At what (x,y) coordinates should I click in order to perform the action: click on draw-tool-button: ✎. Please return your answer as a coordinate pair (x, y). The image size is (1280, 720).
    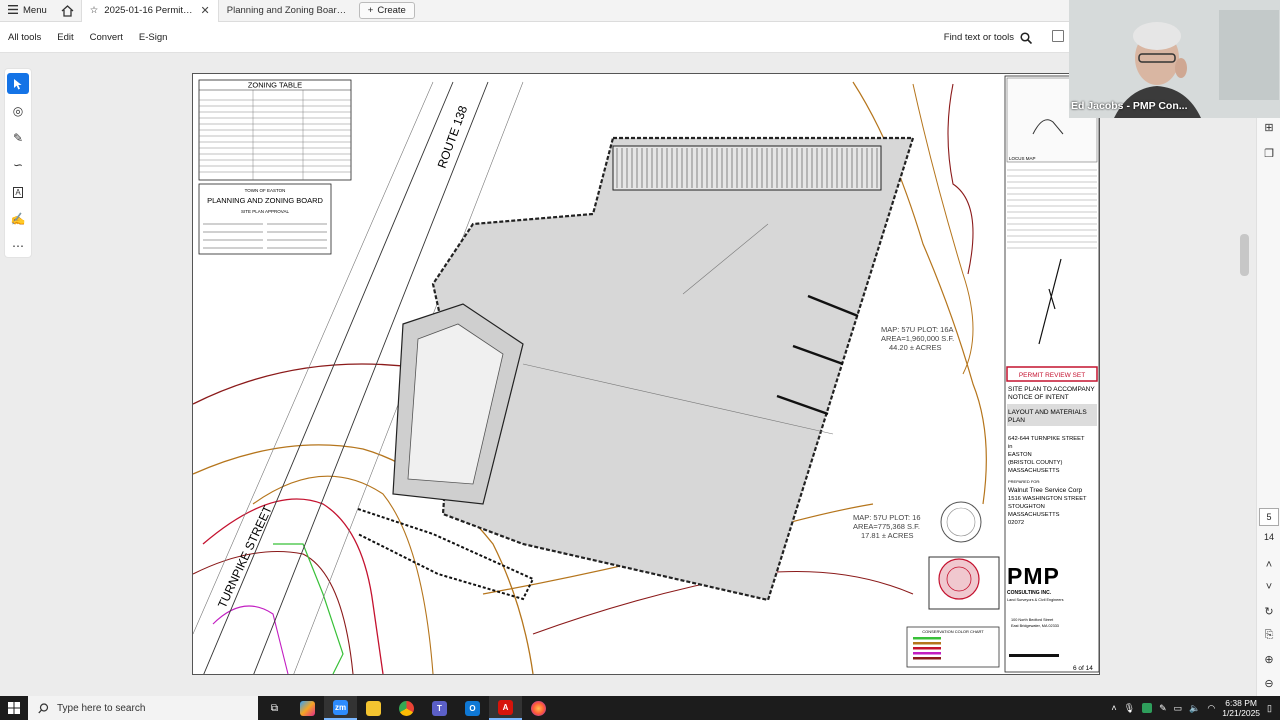
    Looking at the image, I should click on (18, 137).